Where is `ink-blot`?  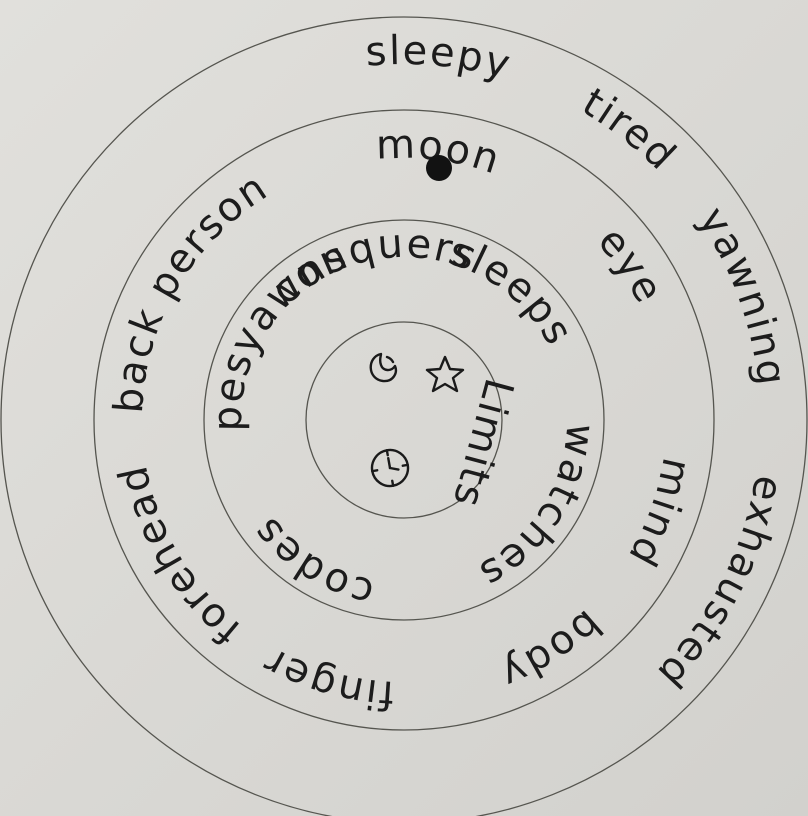 ink-blot is located at coordinates (439, 168).